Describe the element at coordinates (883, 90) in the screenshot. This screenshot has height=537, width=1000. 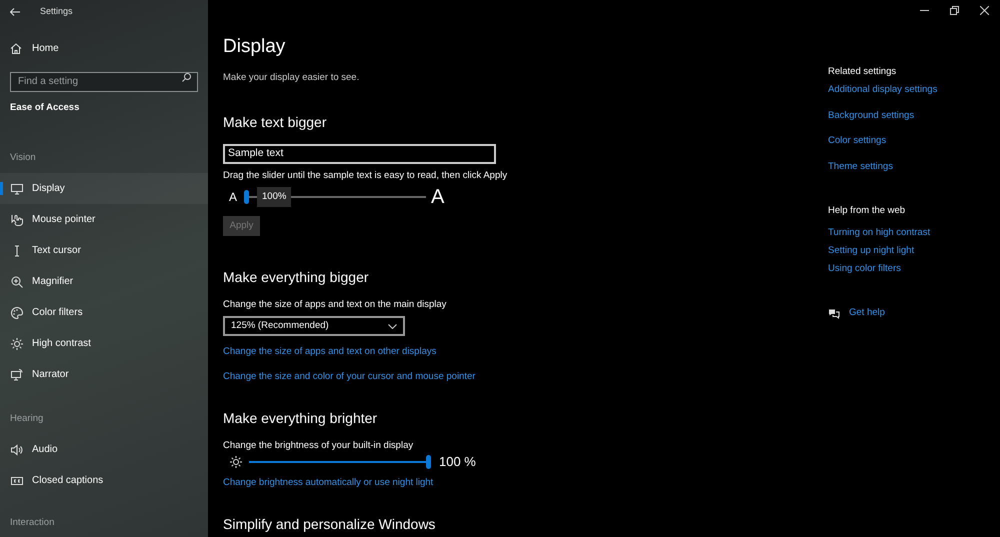
I see `link: Additional display settings` at that location.